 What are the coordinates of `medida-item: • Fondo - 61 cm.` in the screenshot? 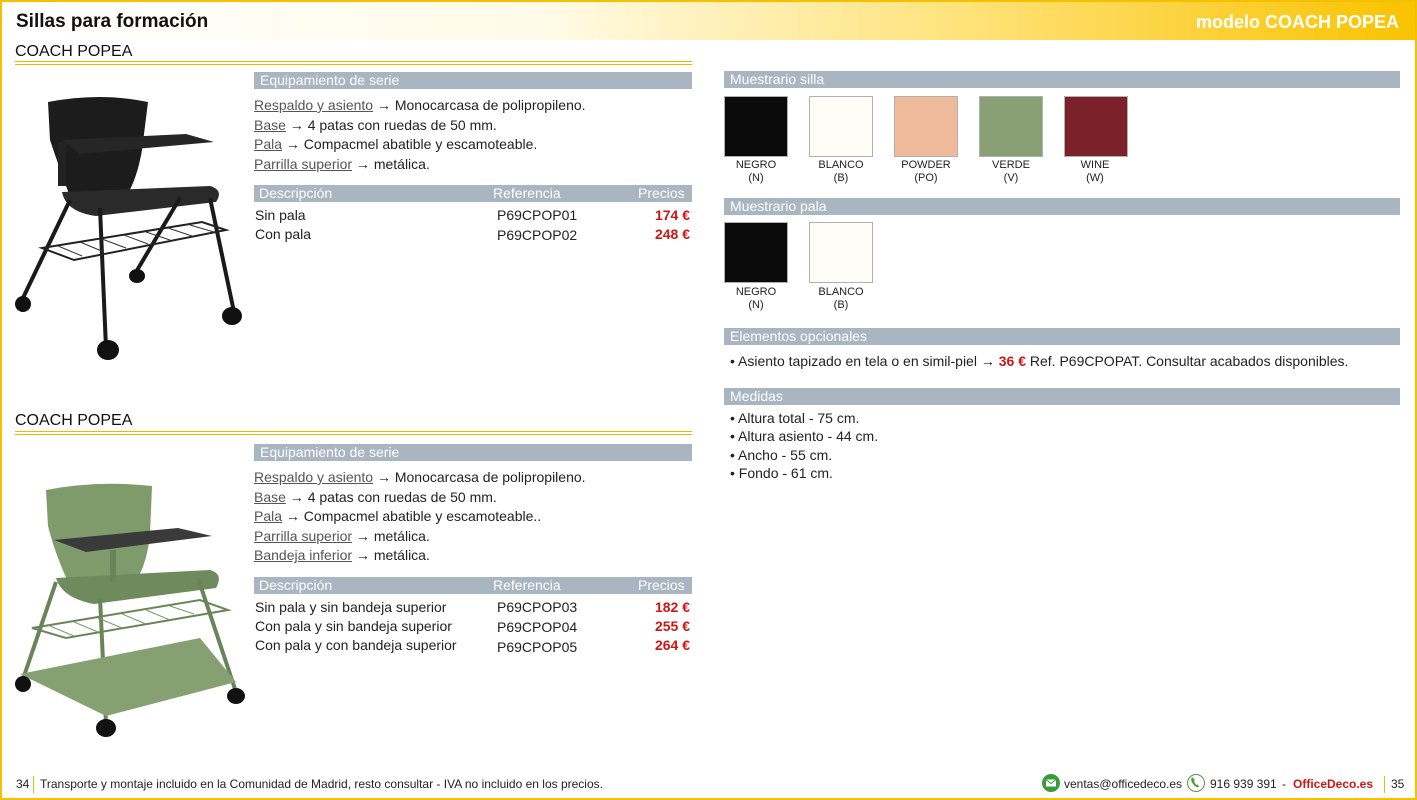 It's located at (781, 473).